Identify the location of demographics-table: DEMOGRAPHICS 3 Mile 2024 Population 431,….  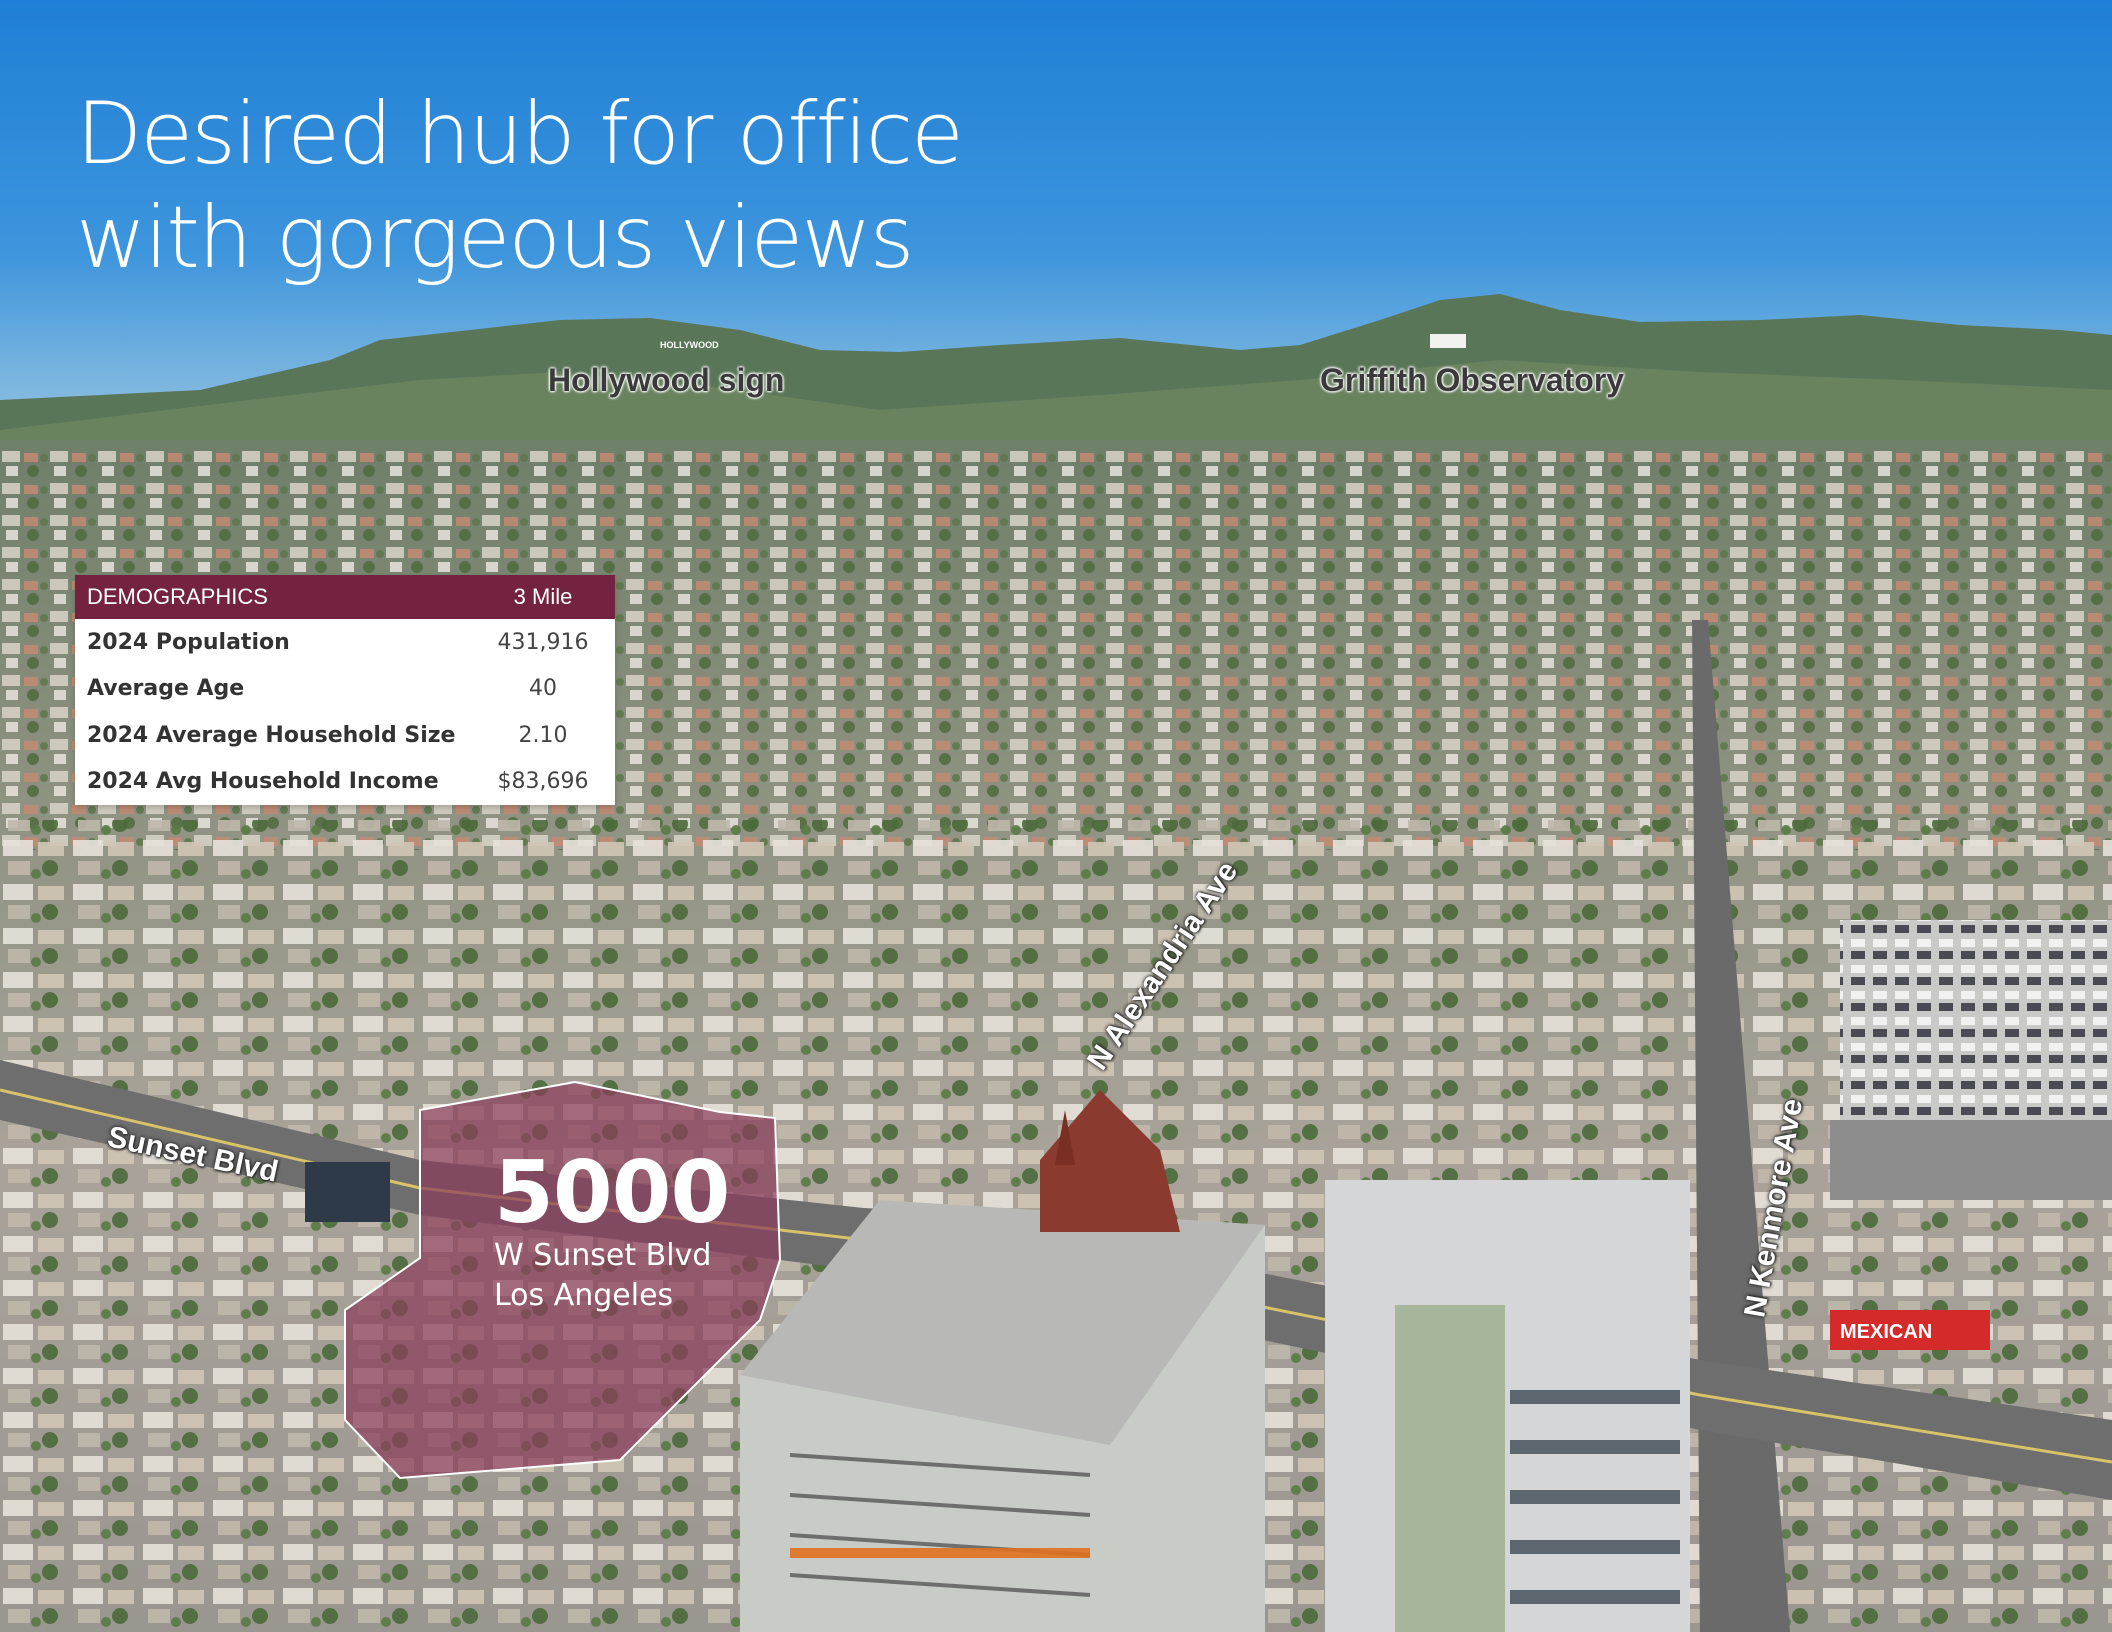
(345, 690).